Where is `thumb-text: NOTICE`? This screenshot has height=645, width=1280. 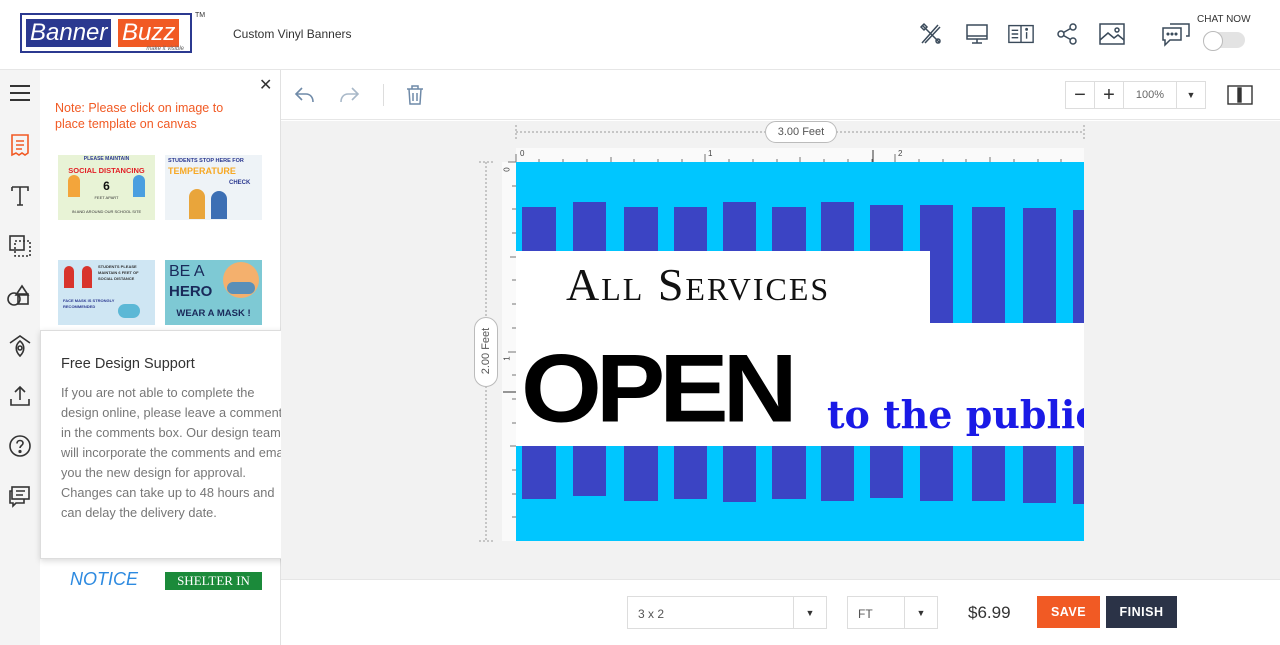
thumb-text: NOTICE is located at coordinates (104, 579).